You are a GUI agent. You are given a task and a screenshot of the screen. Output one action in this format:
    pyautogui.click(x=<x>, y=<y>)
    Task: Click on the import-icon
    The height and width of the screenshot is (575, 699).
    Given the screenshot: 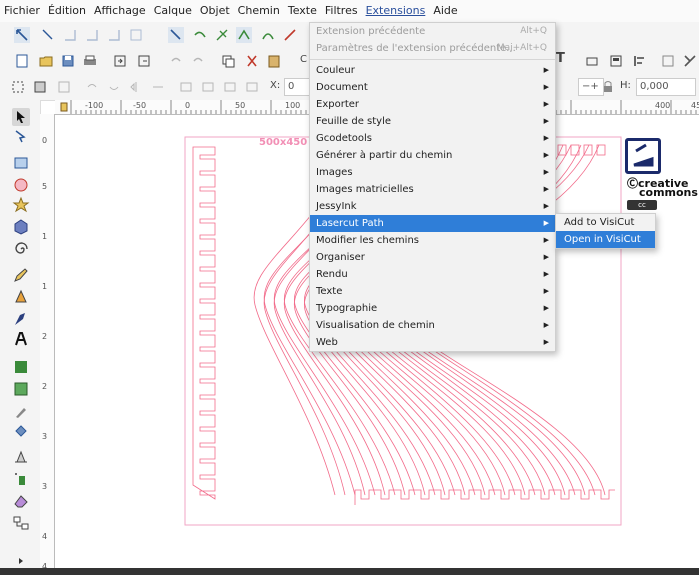 What is the action you would take?
    pyautogui.click(x=120, y=61)
    